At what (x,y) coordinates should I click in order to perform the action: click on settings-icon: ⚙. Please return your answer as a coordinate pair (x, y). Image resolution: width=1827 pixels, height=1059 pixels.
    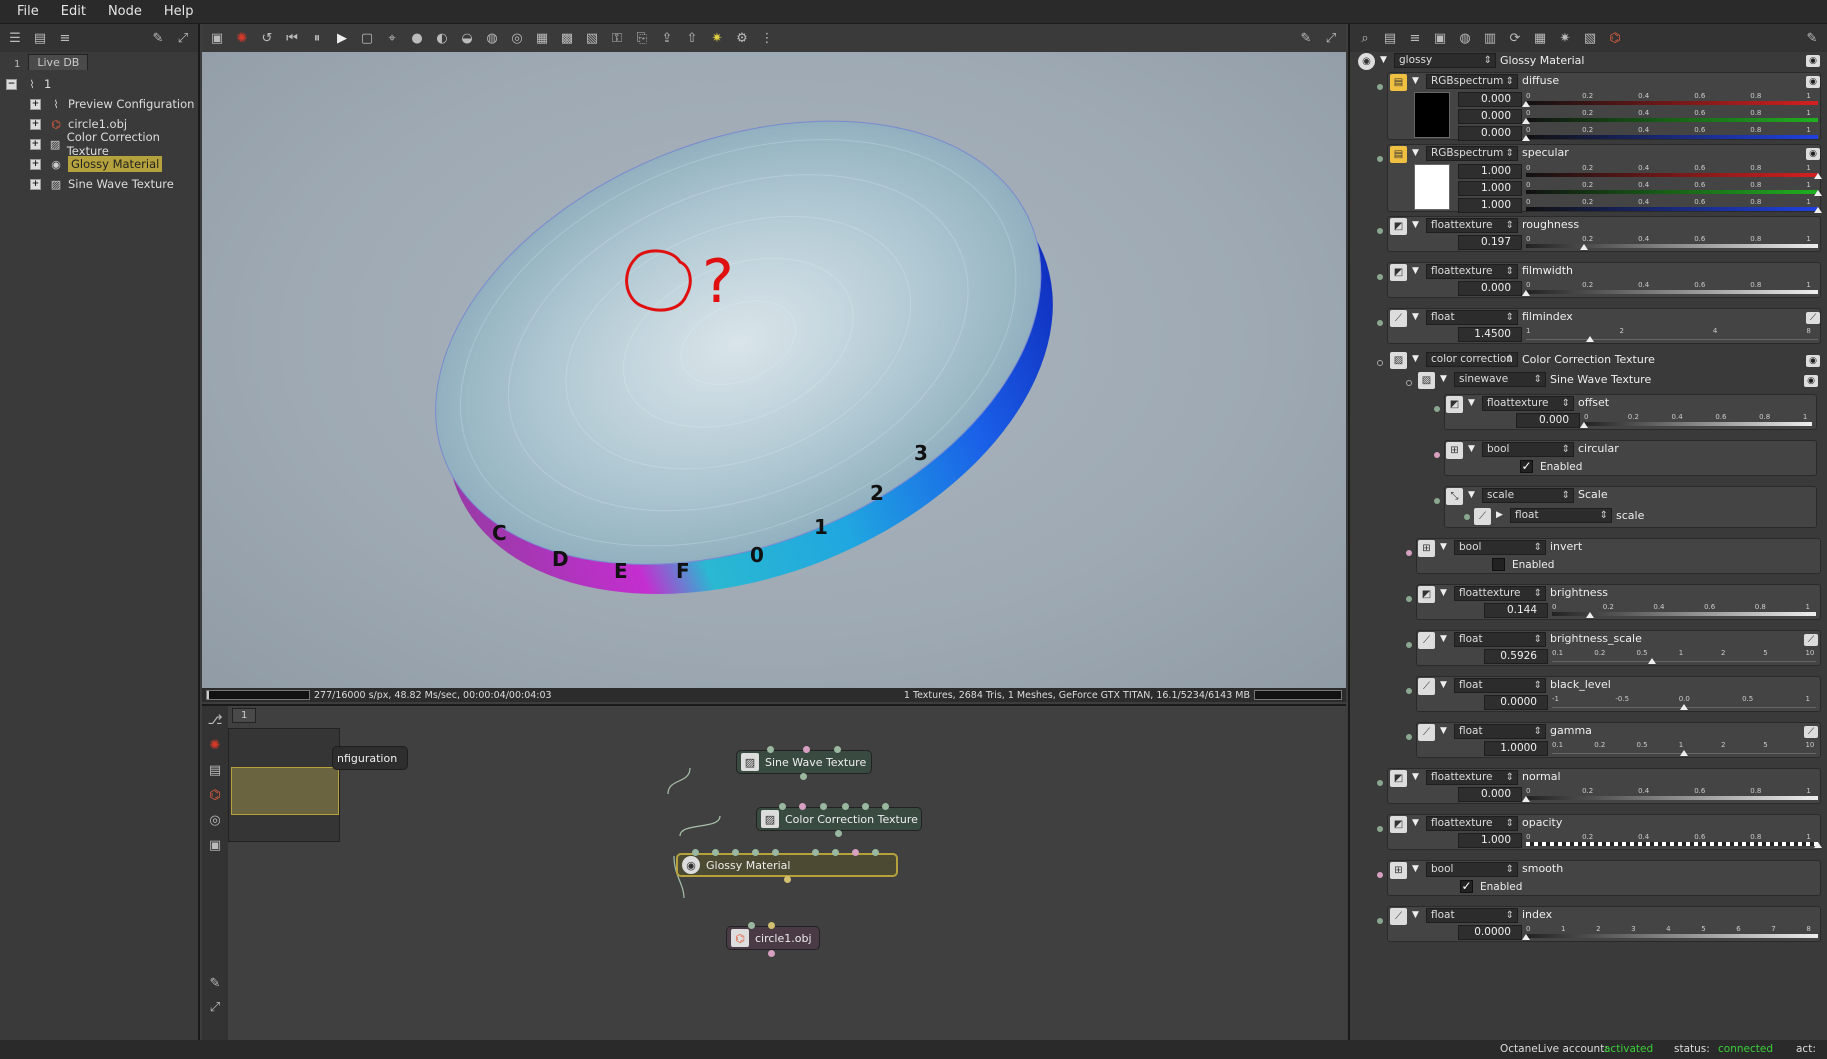
    Looking at the image, I should click on (742, 38).